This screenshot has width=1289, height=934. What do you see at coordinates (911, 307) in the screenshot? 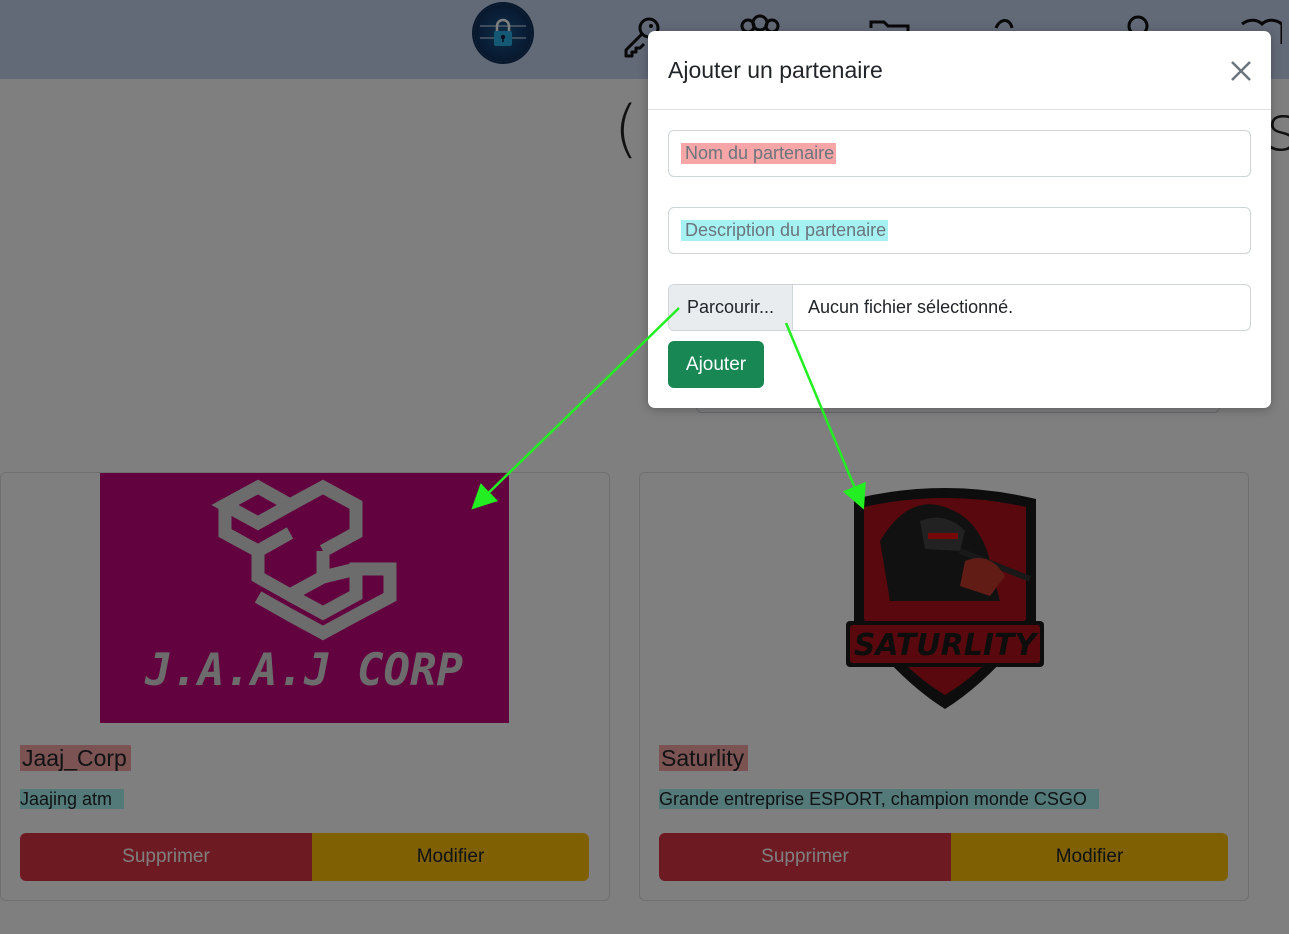
I see `file-status-text: Aucun fichier sélectionné.` at bounding box center [911, 307].